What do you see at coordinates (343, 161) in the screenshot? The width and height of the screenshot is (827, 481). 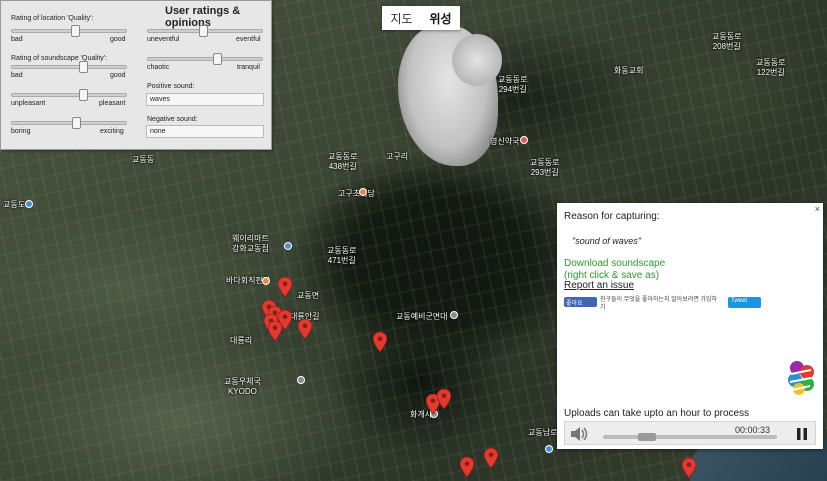 I see `map-label: 교동동로 438번길` at bounding box center [343, 161].